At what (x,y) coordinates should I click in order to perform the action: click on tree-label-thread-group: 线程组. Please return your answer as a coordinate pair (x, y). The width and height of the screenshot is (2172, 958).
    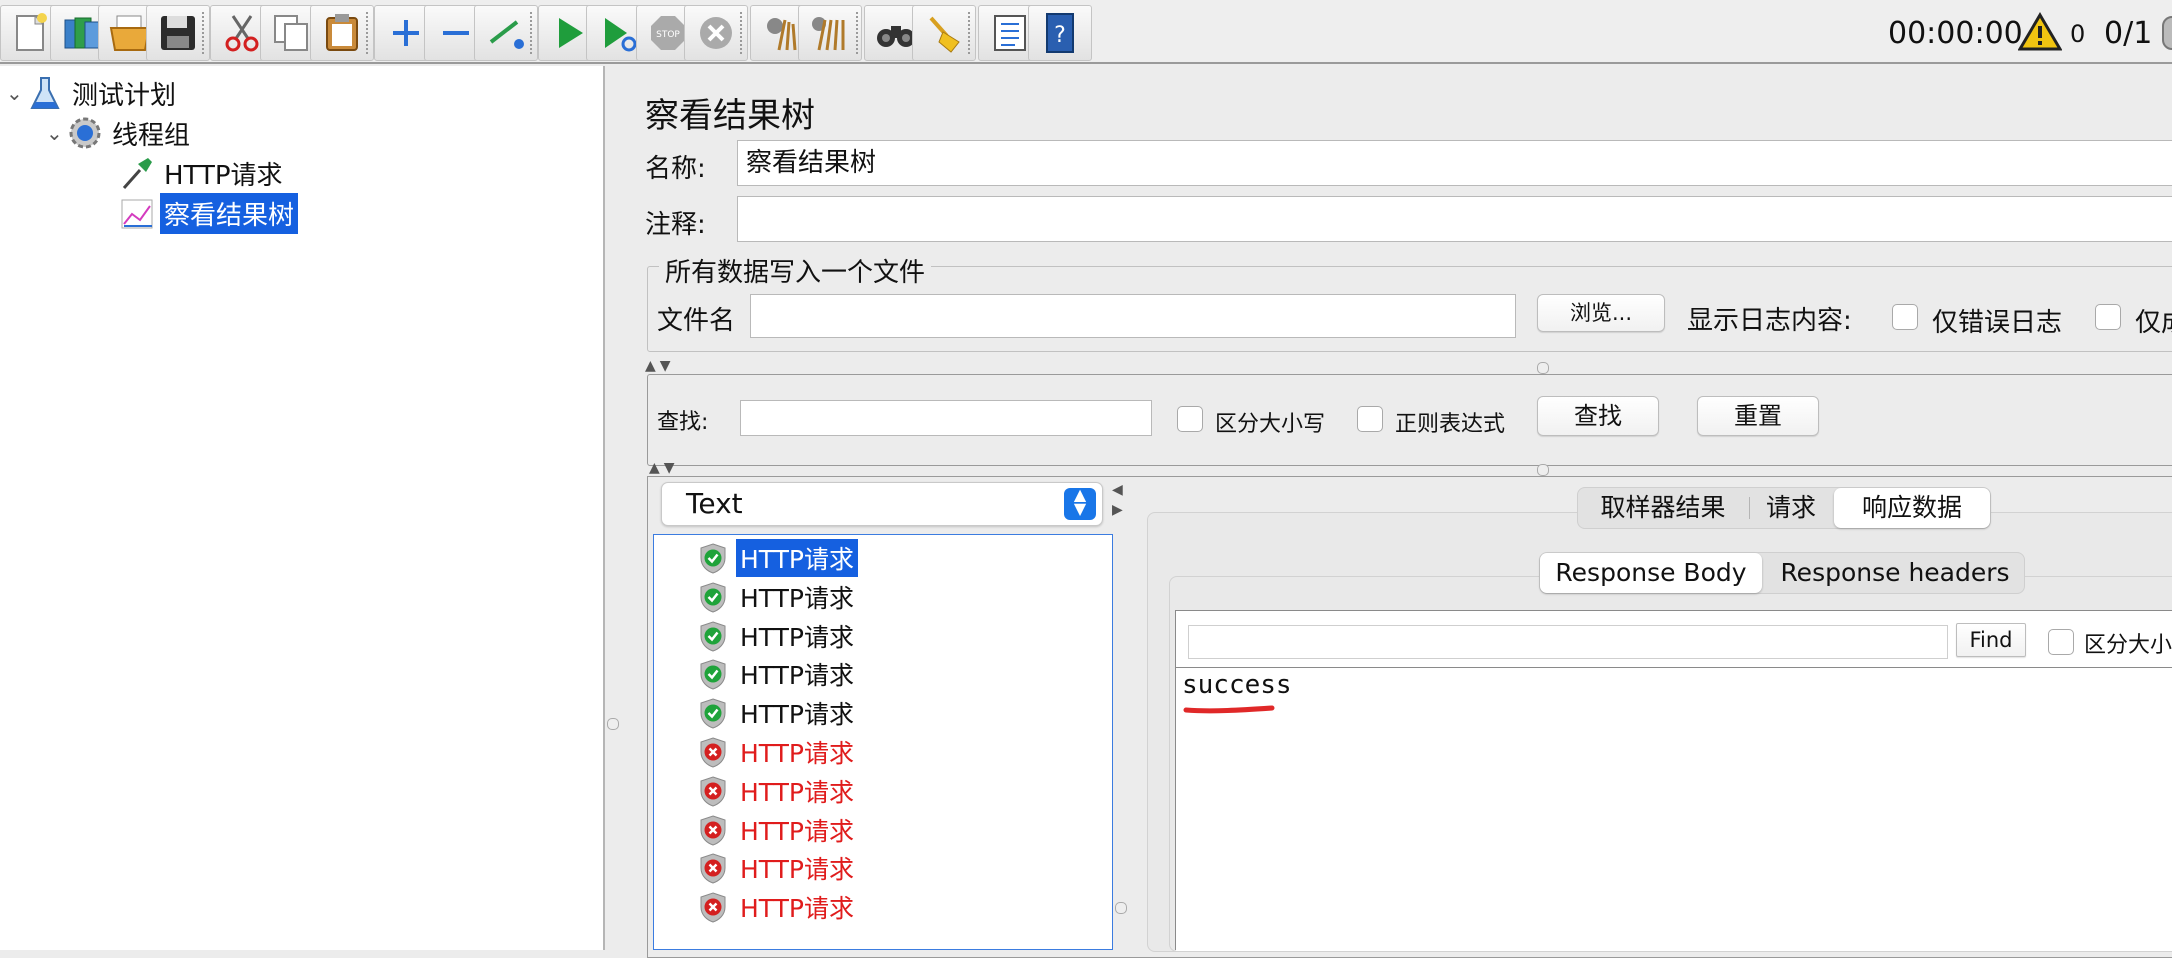
    Looking at the image, I should click on (151, 135).